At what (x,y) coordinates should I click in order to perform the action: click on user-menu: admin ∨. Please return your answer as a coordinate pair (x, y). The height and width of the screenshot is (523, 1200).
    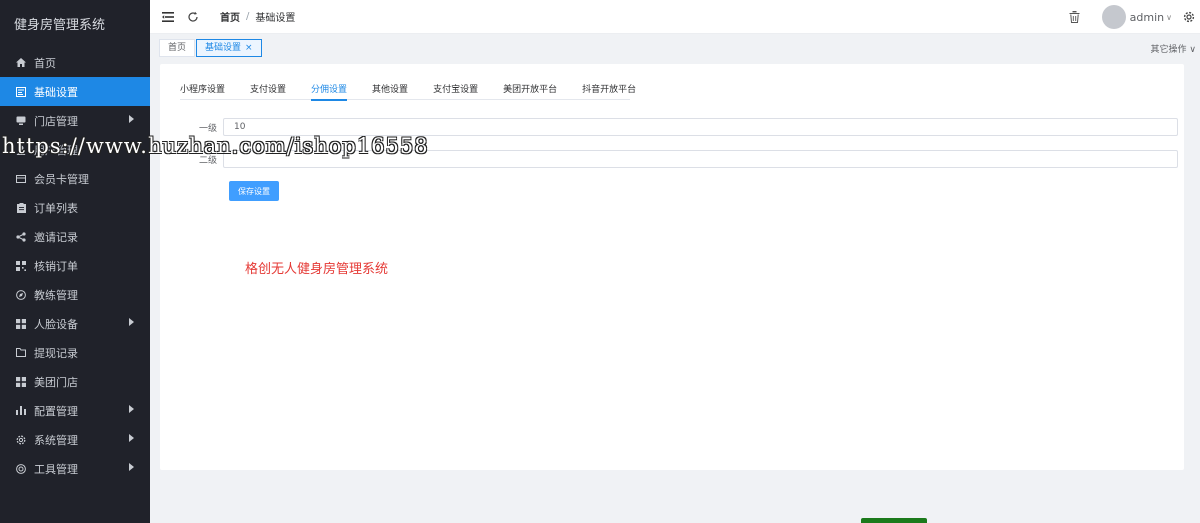
    Looking at the image, I should click on (1151, 17).